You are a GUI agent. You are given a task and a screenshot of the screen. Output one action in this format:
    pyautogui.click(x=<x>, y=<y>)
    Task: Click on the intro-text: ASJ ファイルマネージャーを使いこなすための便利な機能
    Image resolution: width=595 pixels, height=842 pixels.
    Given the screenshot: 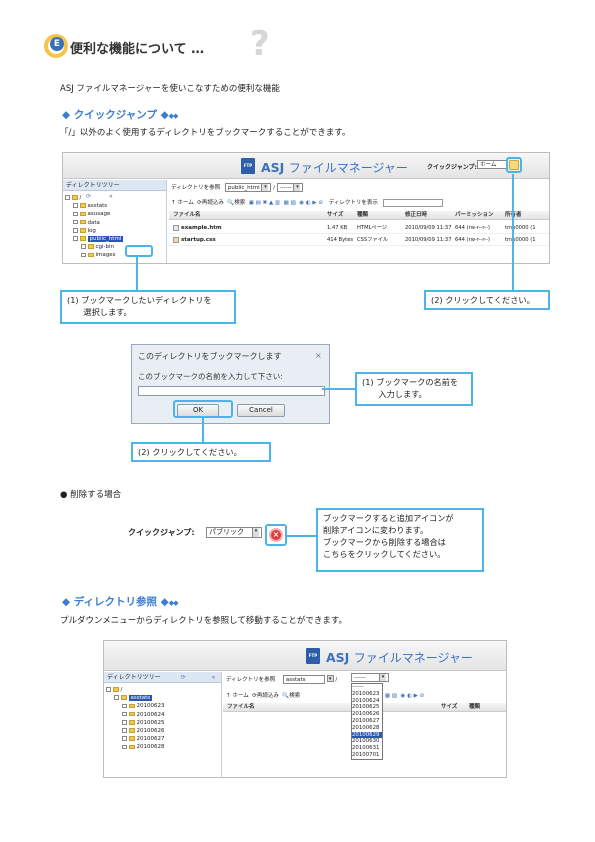 What is the action you would take?
    pyautogui.click(x=170, y=89)
    